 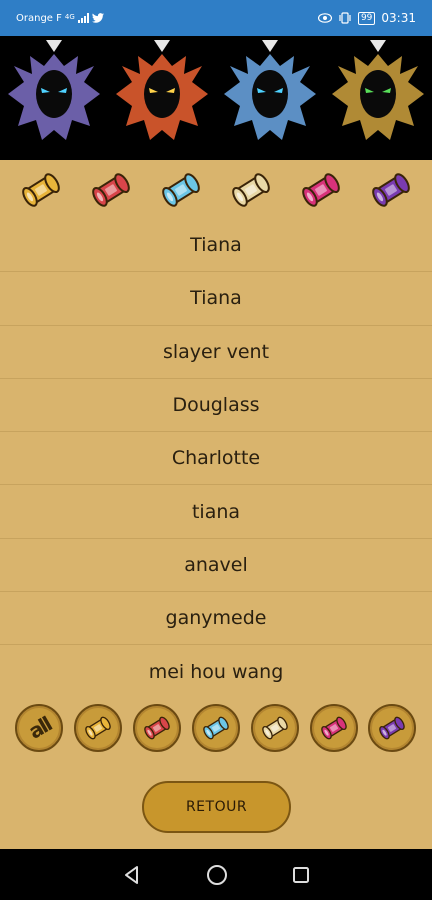 I want to click on twitter-icon, so click(x=97, y=18).